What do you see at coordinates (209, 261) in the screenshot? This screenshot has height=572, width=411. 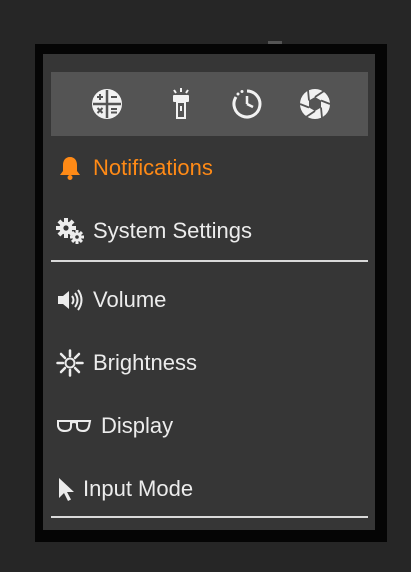 I see `section-divider` at bounding box center [209, 261].